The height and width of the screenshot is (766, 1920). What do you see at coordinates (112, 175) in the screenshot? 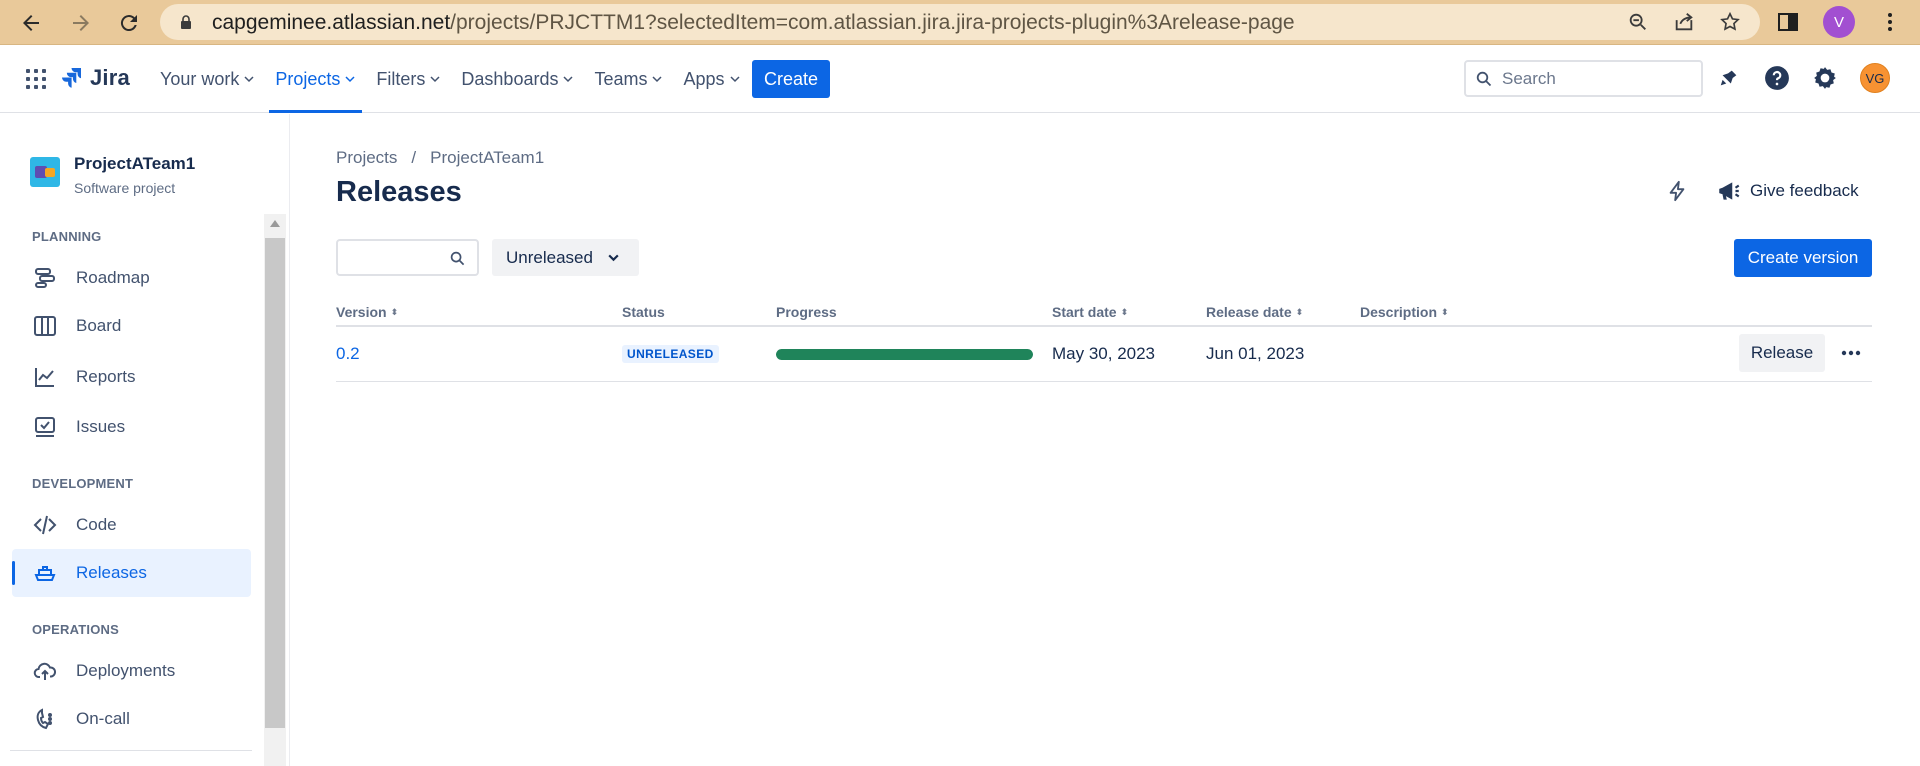
I see `project-header: ProjectATeam1 Software project` at bounding box center [112, 175].